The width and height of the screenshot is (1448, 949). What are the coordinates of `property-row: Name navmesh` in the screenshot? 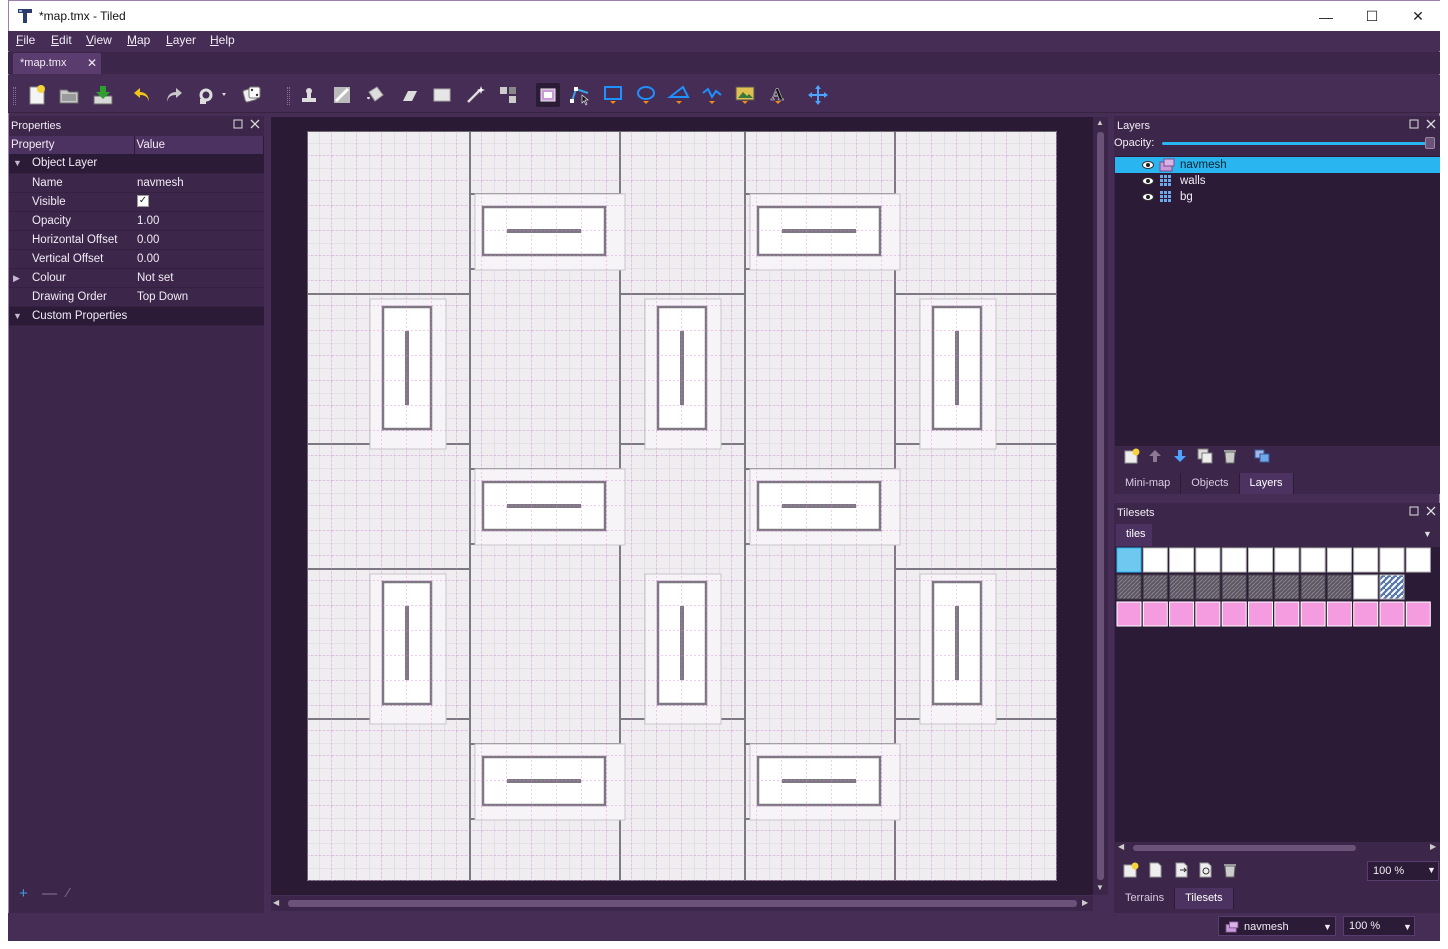 It's located at (136, 183).